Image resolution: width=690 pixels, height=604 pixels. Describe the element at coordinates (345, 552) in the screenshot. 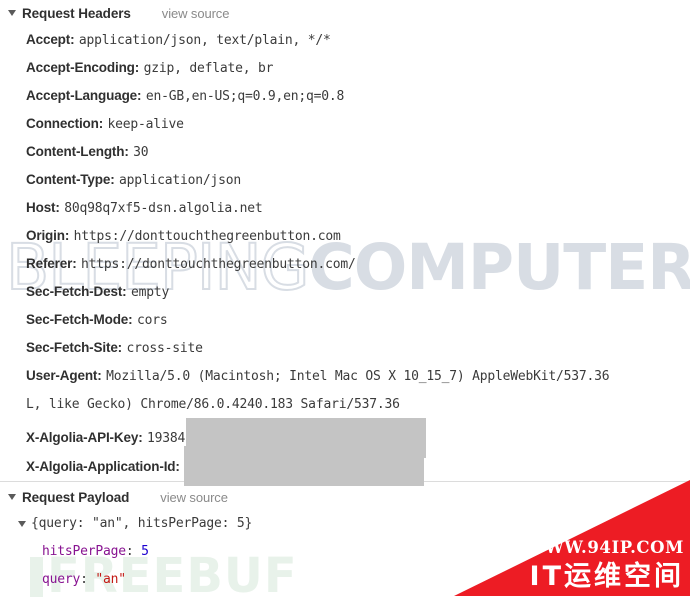

I see `json-property-row: hitsPerPage: 5` at that location.